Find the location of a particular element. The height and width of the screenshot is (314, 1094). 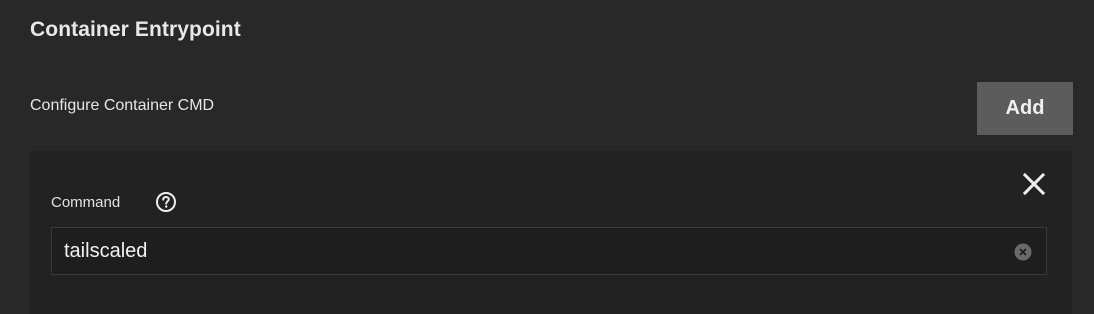

close-icon is located at coordinates (1034, 184).